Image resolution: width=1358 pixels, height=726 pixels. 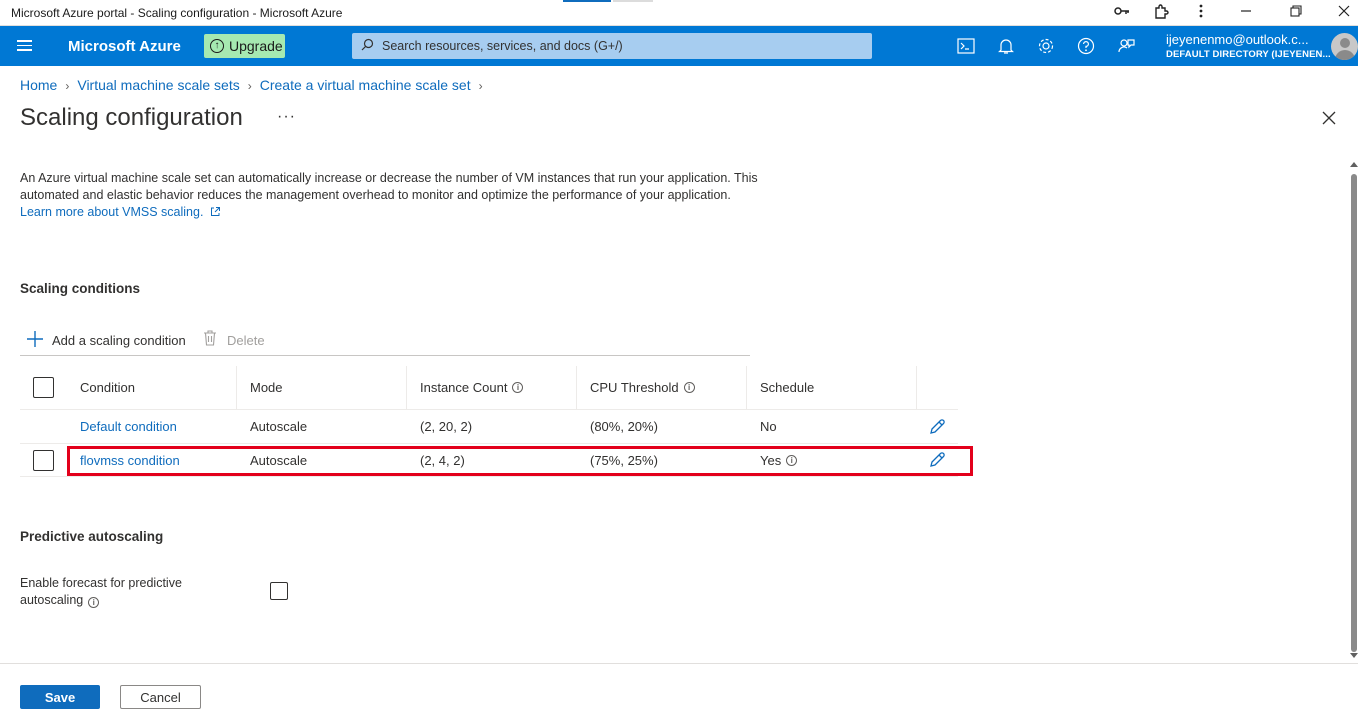 What do you see at coordinates (80, 288) in the screenshot?
I see `scaling-conditions-title: Scaling conditions` at bounding box center [80, 288].